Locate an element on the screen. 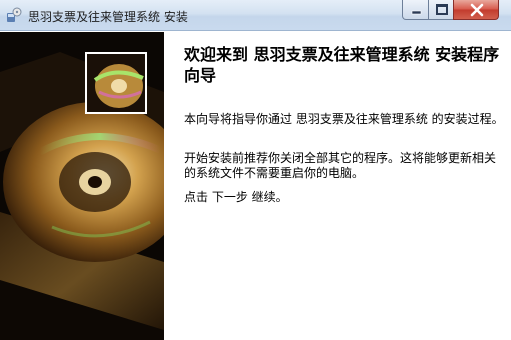  maximize-button is located at coordinates (441, 10).